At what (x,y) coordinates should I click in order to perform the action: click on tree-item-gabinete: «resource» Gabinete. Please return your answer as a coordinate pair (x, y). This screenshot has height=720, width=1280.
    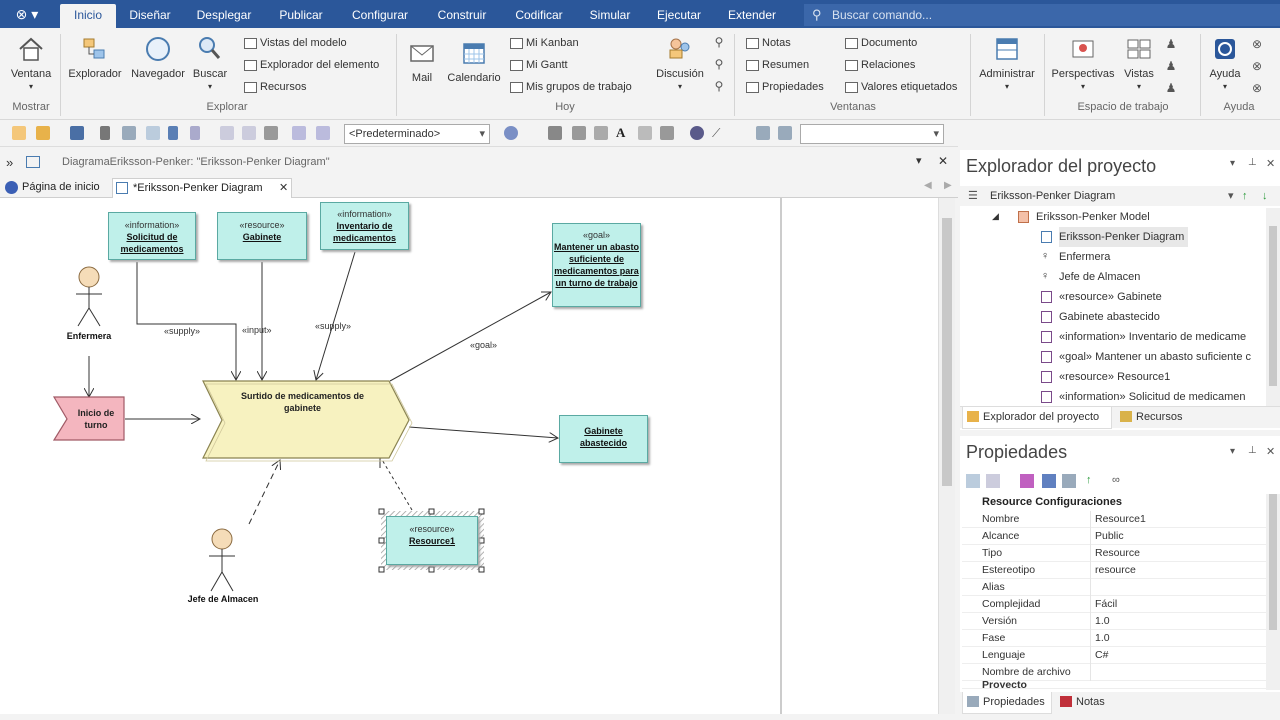
    Looking at the image, I should click on (1101, 297).